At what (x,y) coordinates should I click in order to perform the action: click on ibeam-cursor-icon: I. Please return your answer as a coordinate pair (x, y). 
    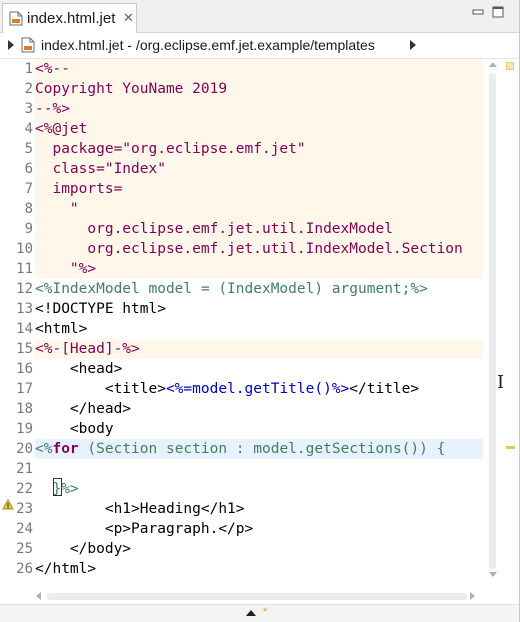
    Looking at the image, I should click on (501, 382).